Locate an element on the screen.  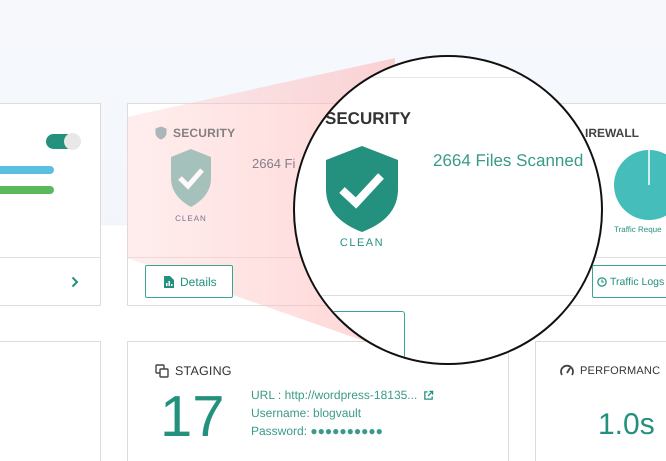
gauge-icon is located at coordinates (567, 371).